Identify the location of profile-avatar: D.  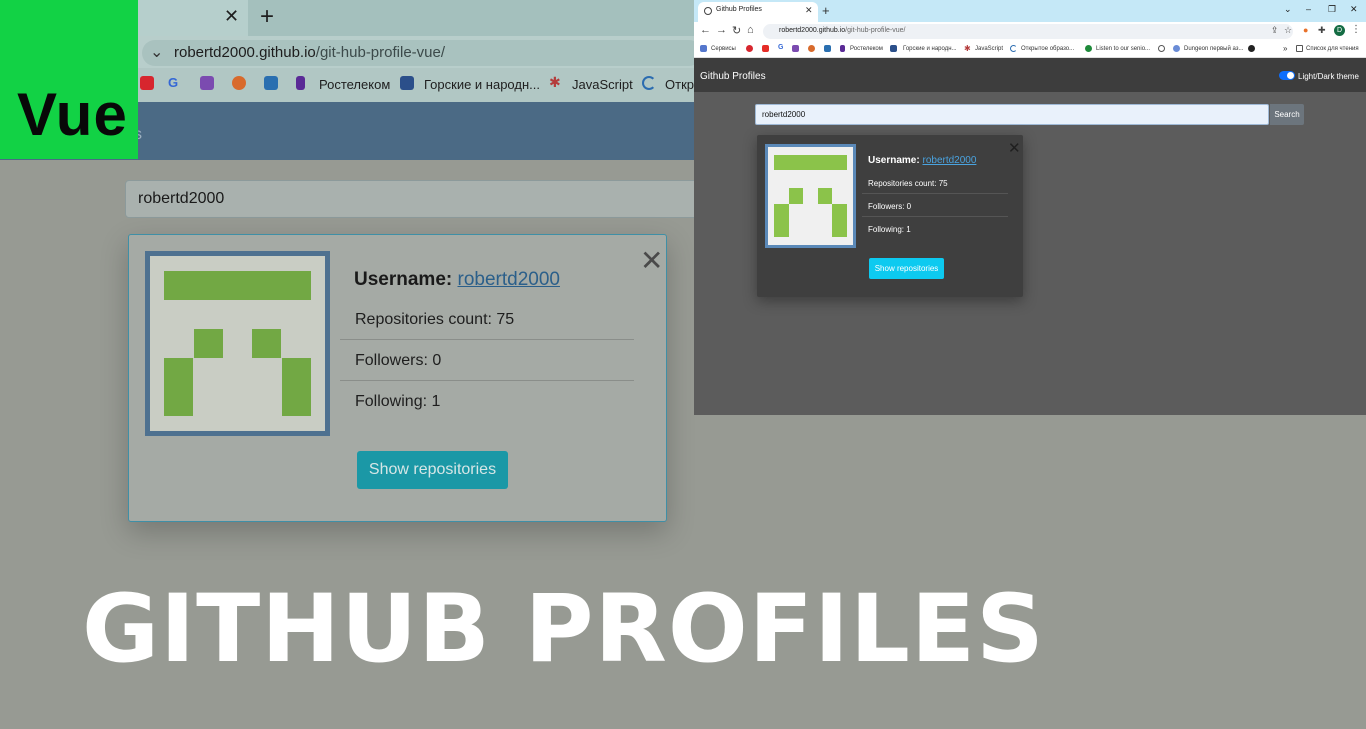
(1339, 30).